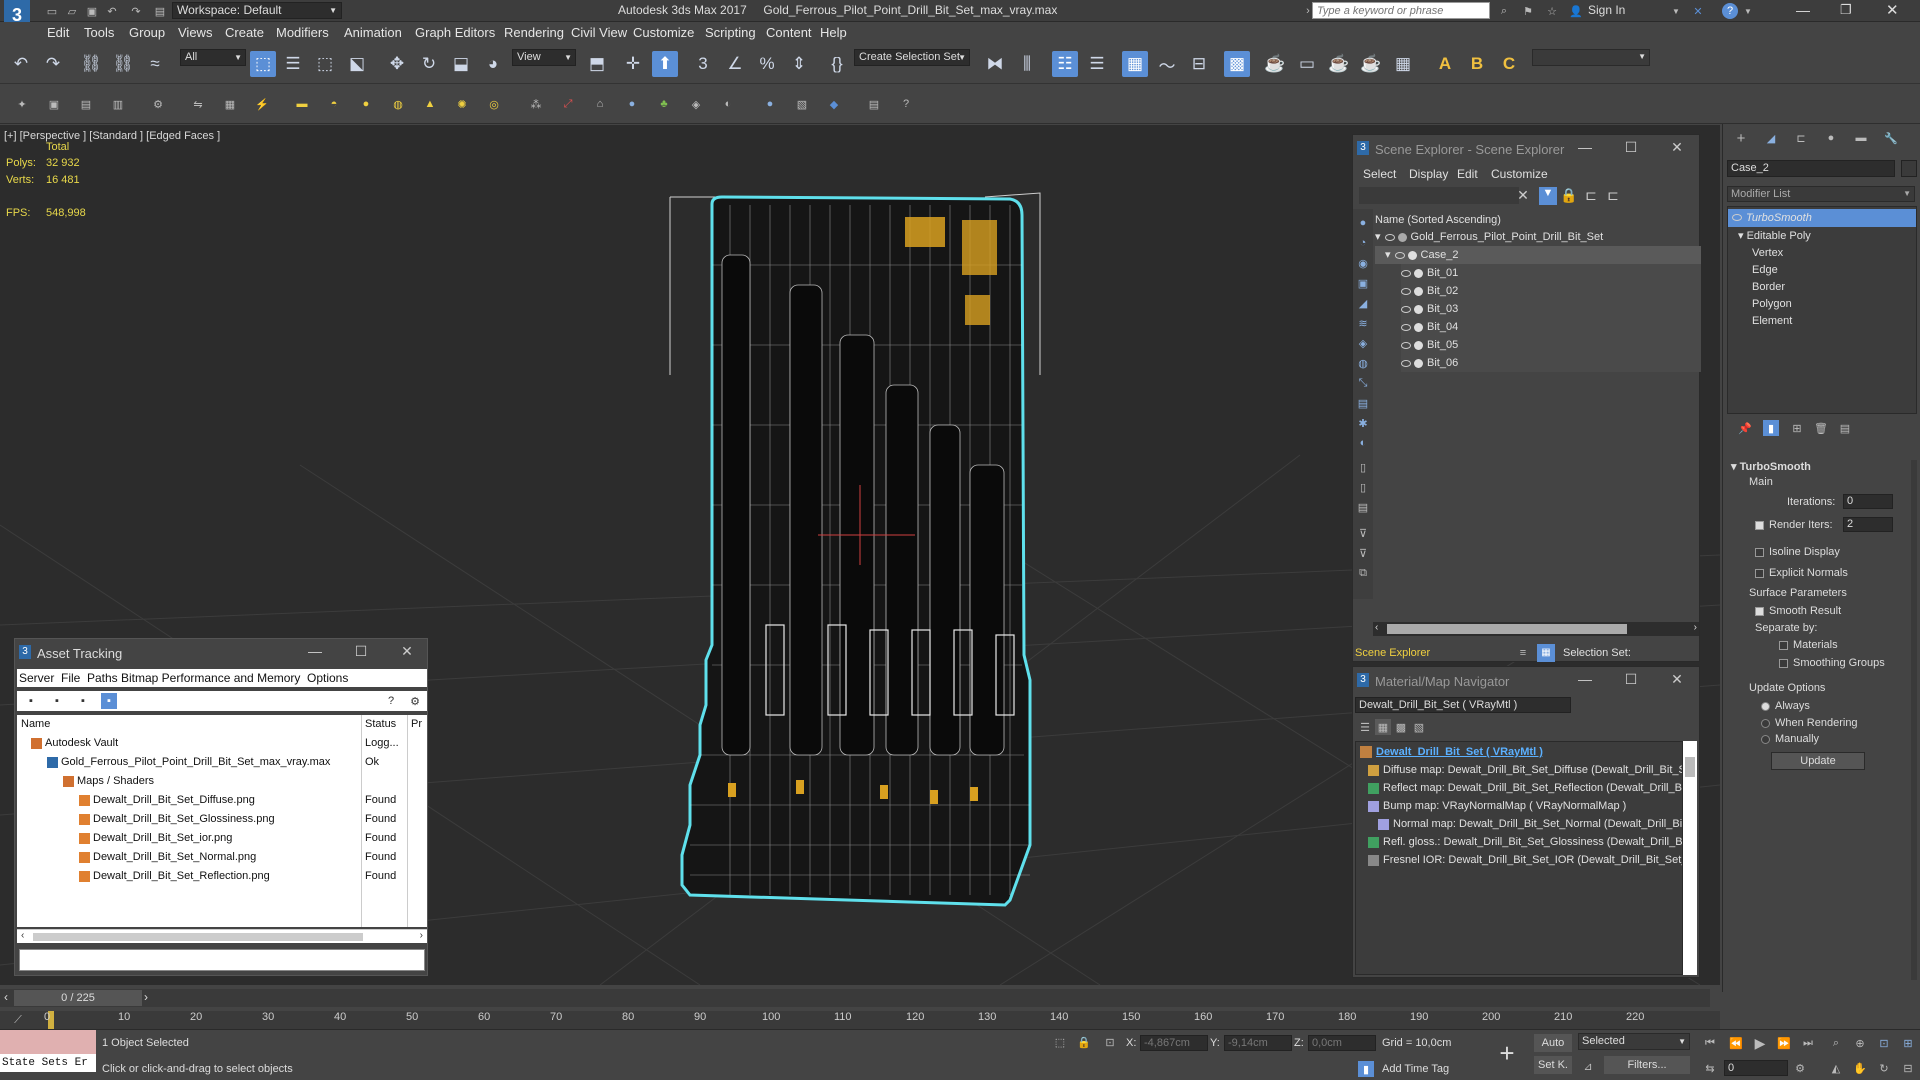  What do you see at coordinates (1439, 195) in the screenshot?
I see `se-search-field` at bounding box center [1439, 195].